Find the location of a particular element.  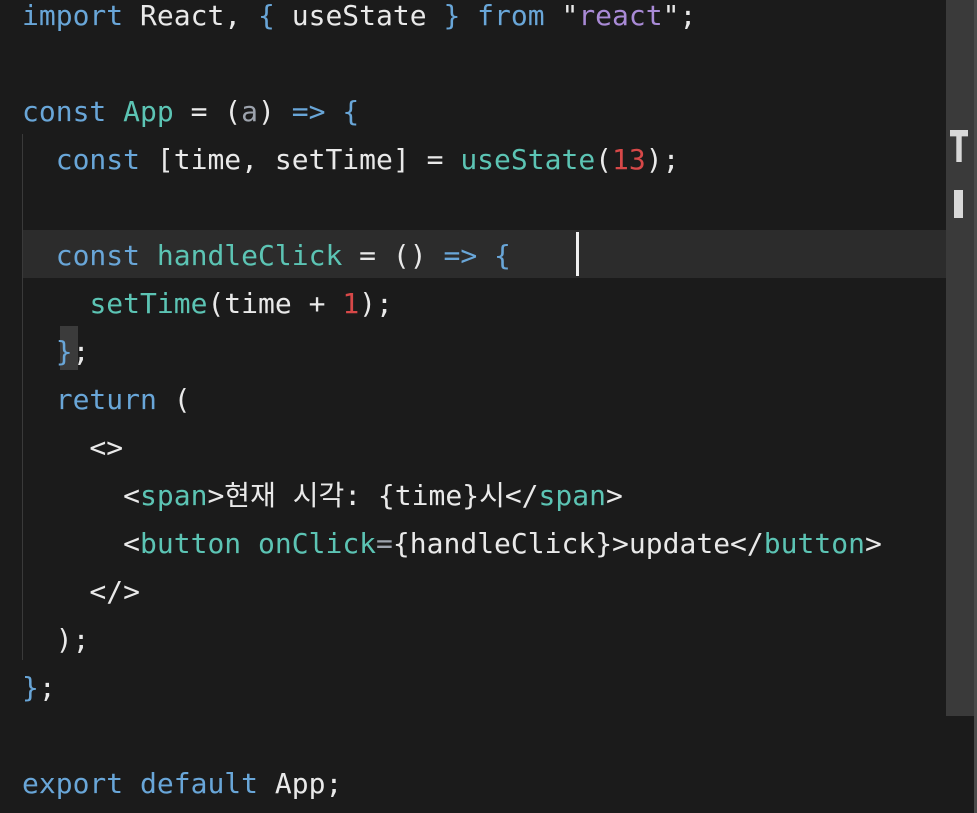

code-token: 13 is located at coordinates (629, 159).